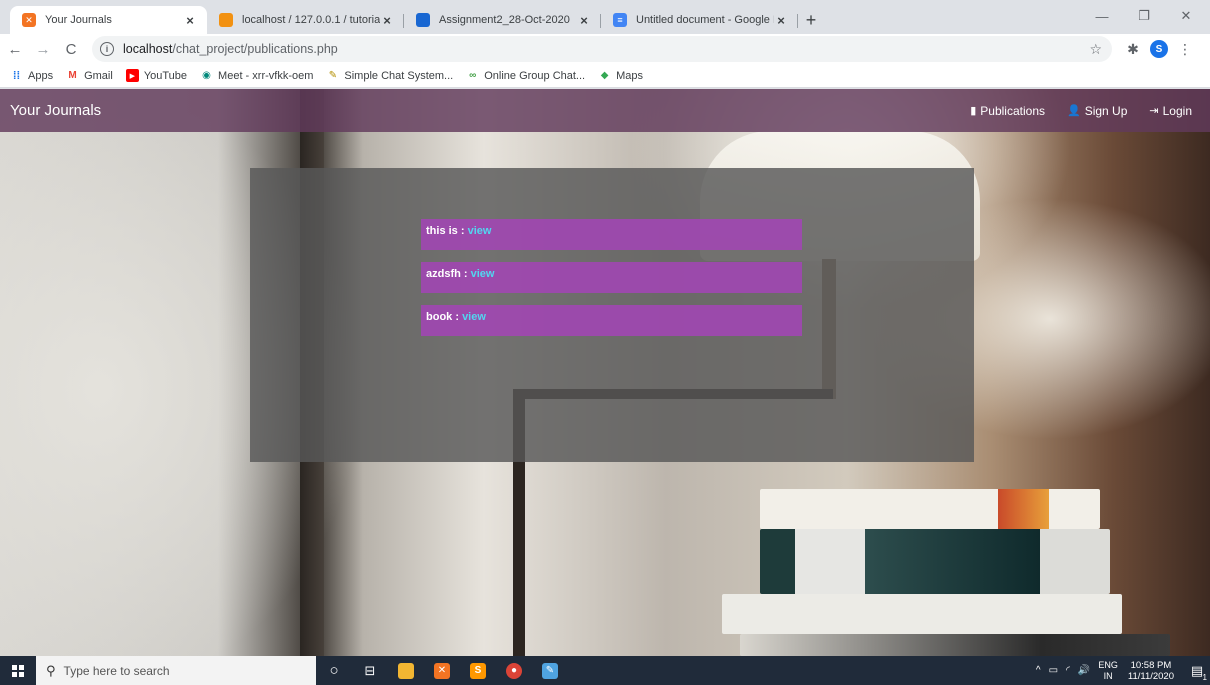 The width and height of the screenshot is (1210, 685). Describe the element at coordinates (71, 49) in the screenshot. I see `reload-button: C` at that location.